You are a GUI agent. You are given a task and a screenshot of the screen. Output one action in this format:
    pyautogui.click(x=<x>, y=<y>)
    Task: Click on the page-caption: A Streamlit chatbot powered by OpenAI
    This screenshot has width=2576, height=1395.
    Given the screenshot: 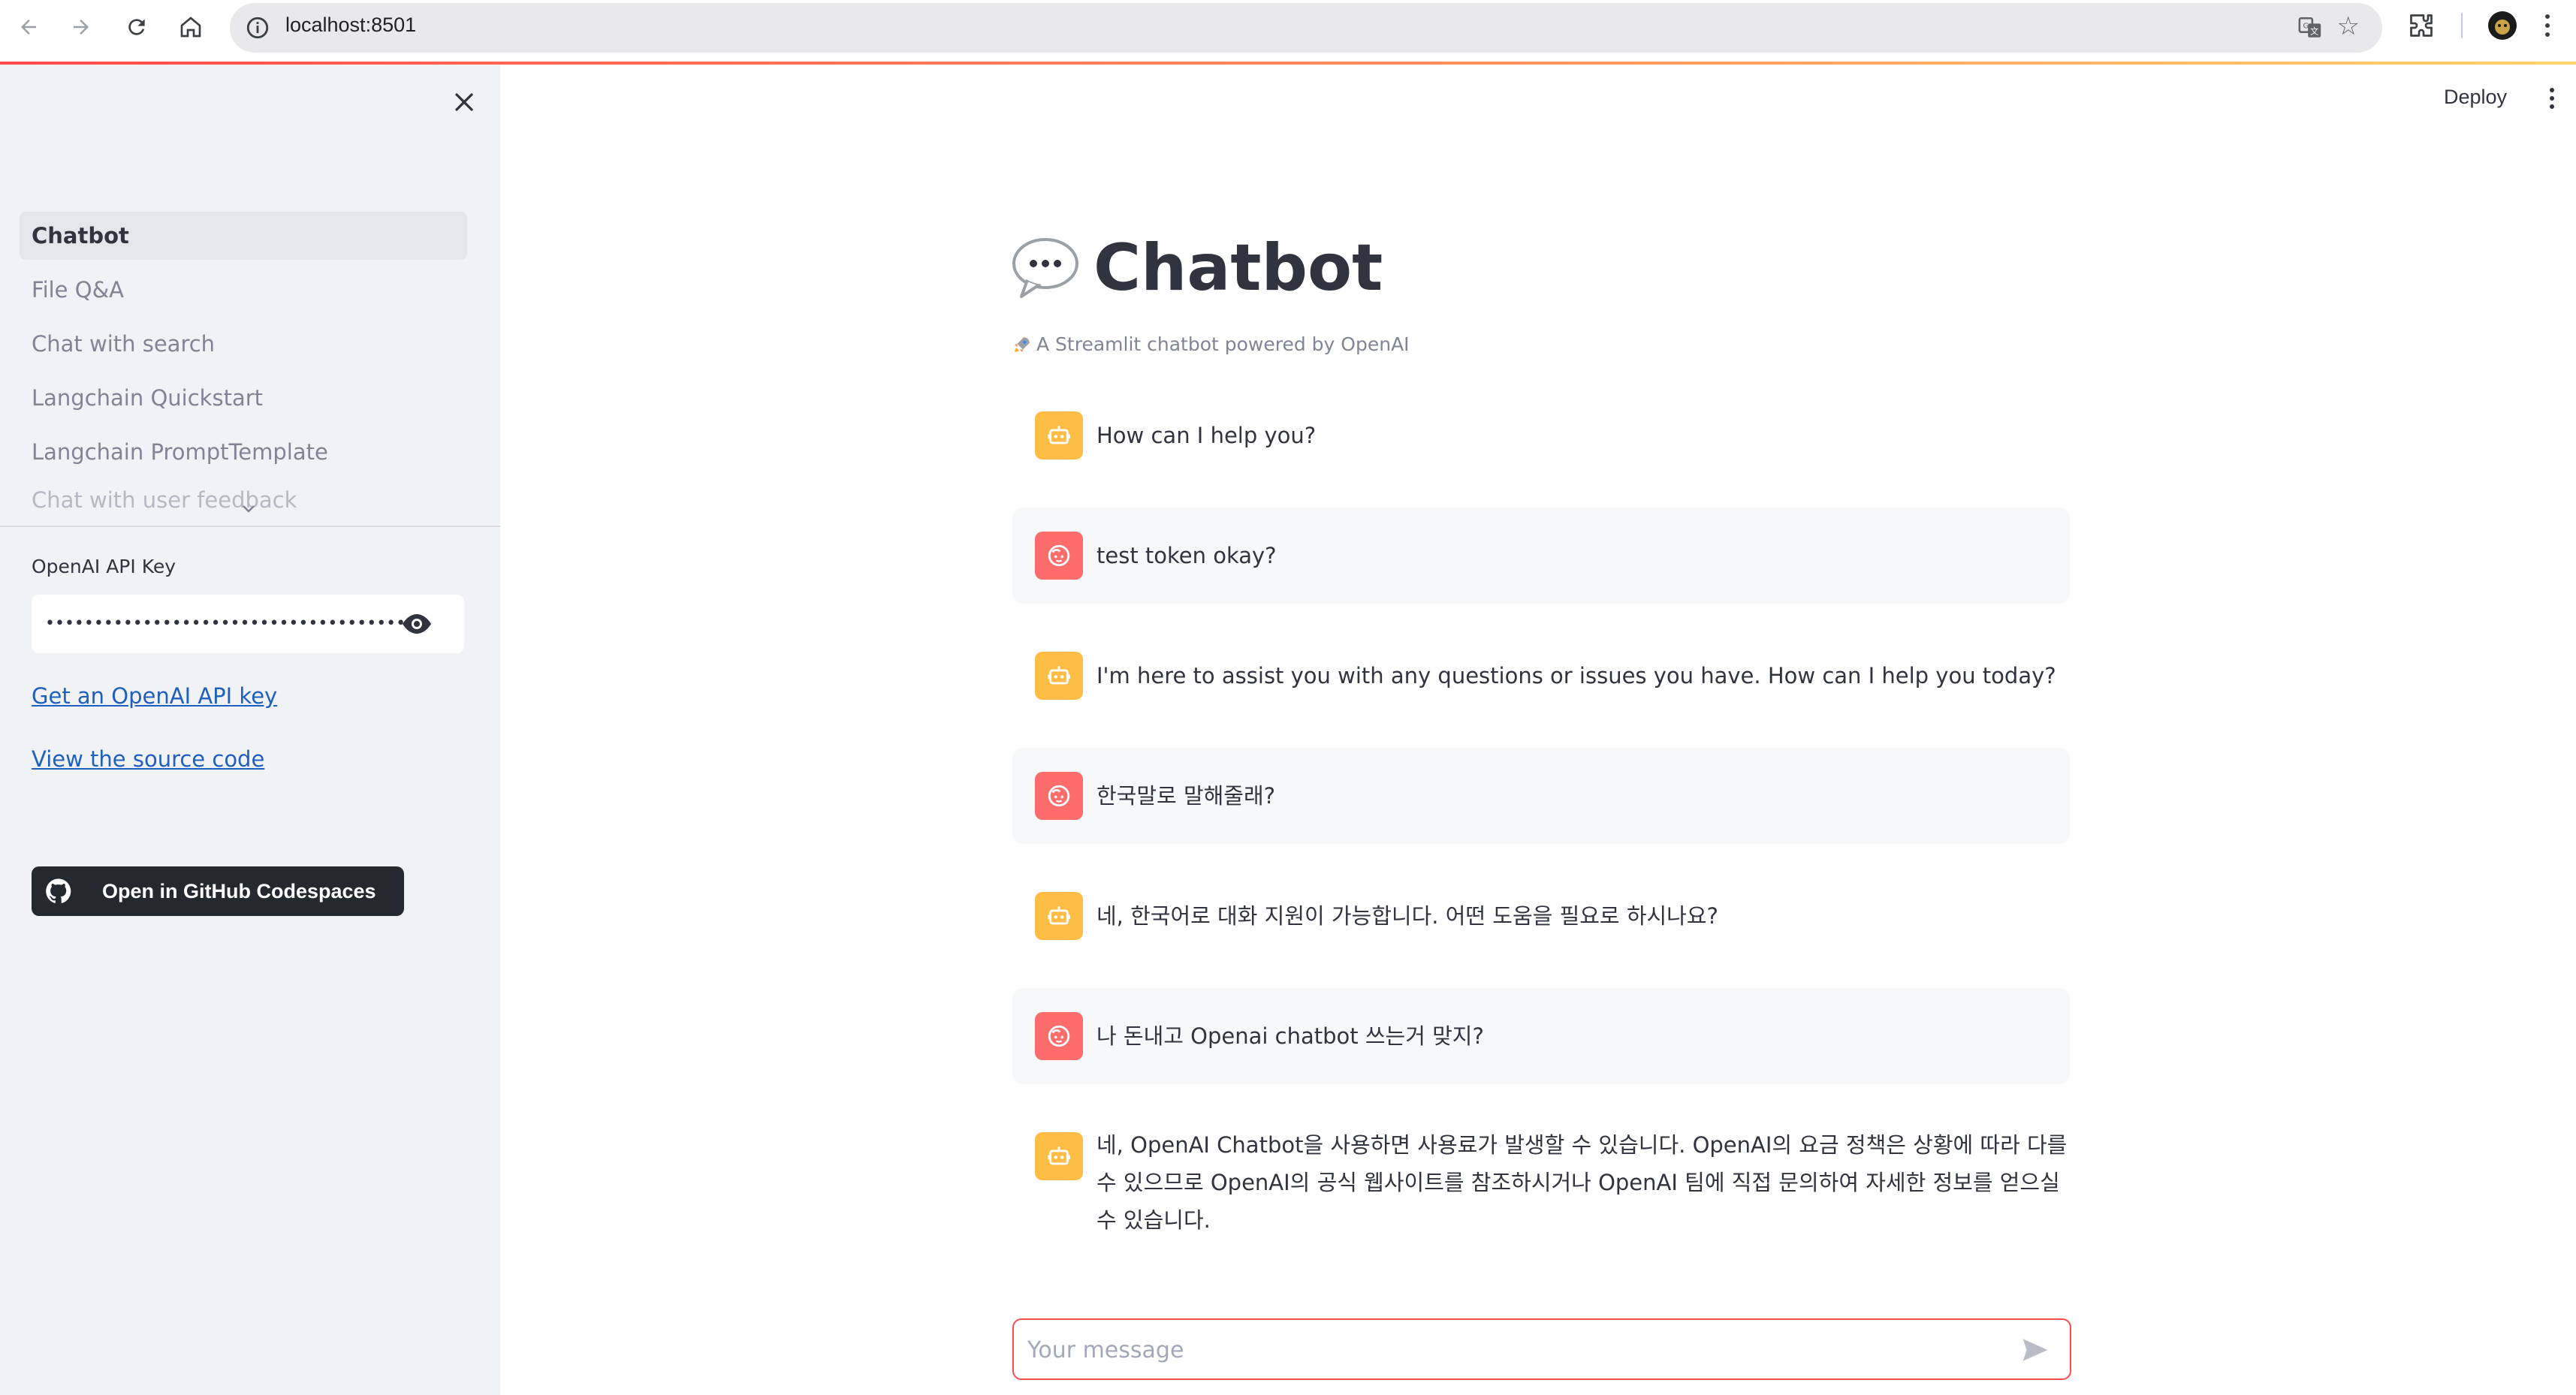 What is the action you would take?
    pyautogui.click(x=1211, y=344)
    